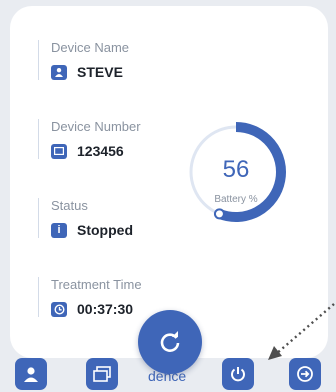 This screenshot has height=392, width=336. I want to click on device-number-value: 123456, so click(100, 151).